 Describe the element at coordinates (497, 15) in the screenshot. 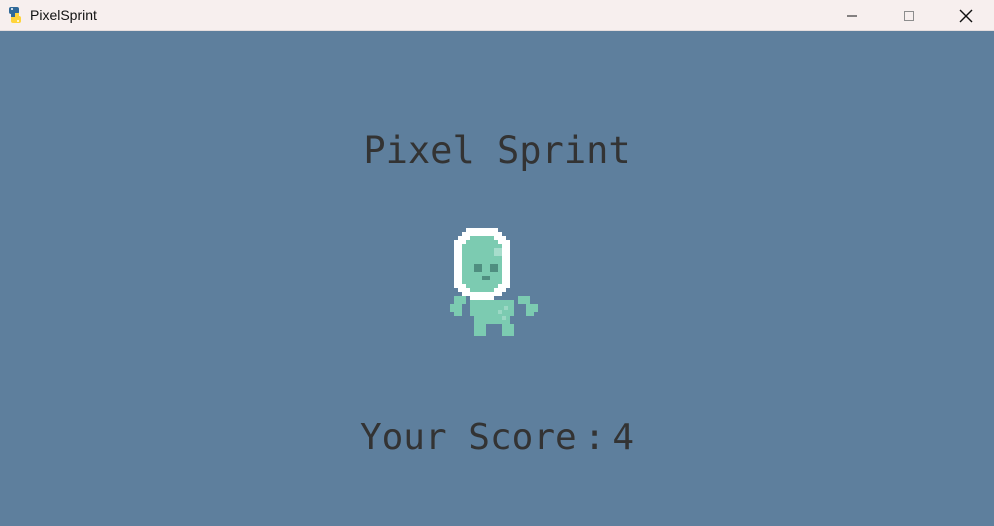

I see `window-titlebar: PixelSprint` at that location.